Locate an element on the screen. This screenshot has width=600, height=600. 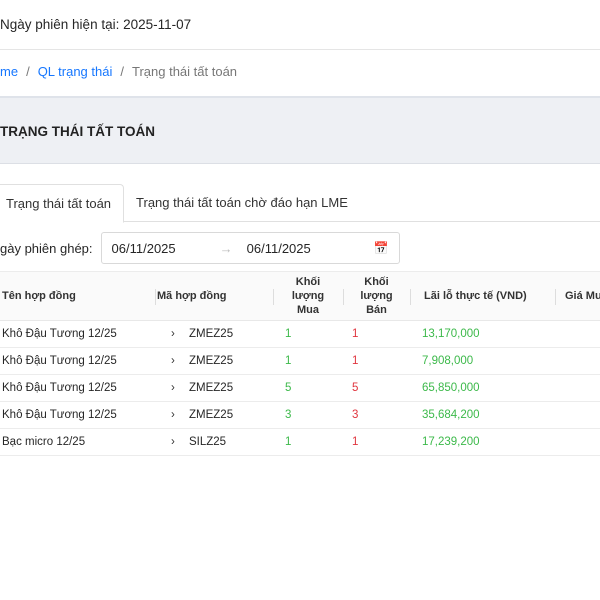
page-title: TRẠNG THÁI TẤT TOÁN is located at coordinates (77, 131).